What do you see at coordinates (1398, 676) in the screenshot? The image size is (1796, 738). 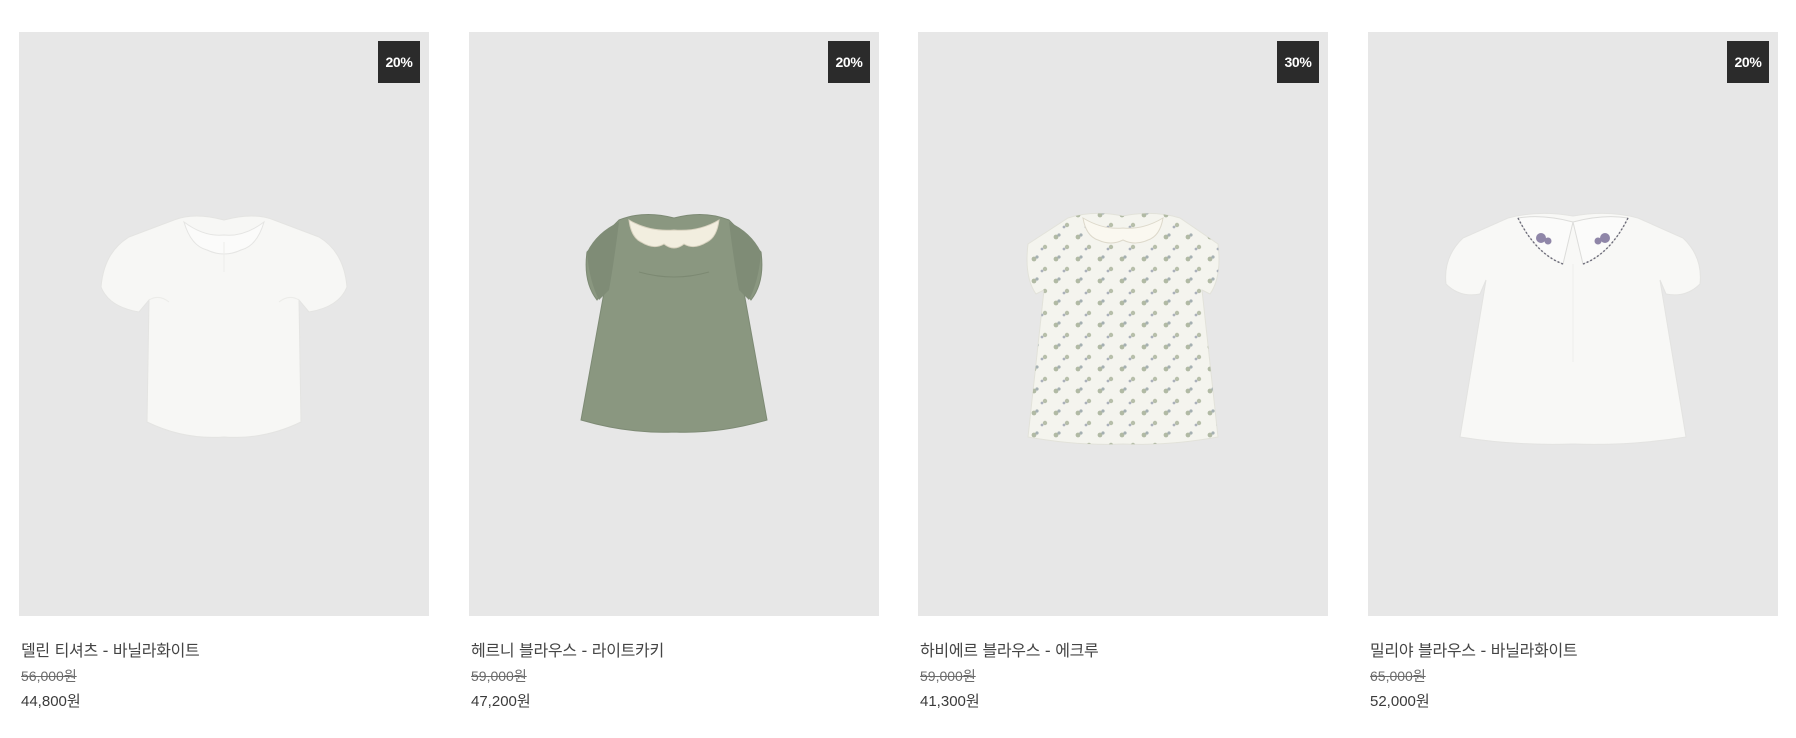 I see `original-price: 65,000원` at bounding box center [1398, 676].